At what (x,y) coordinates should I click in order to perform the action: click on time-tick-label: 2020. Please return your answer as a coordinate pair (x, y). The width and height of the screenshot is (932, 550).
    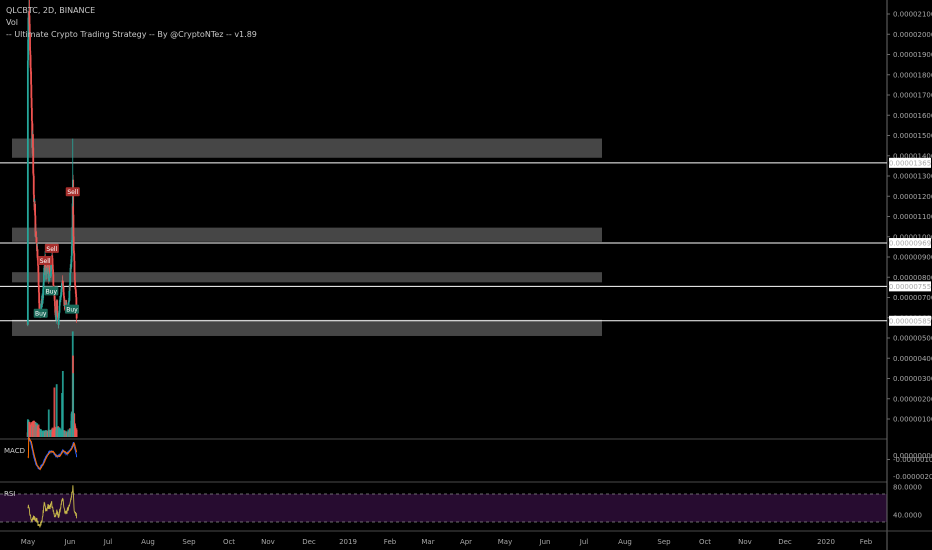
    Looking at the image, I should click on (826, 542).